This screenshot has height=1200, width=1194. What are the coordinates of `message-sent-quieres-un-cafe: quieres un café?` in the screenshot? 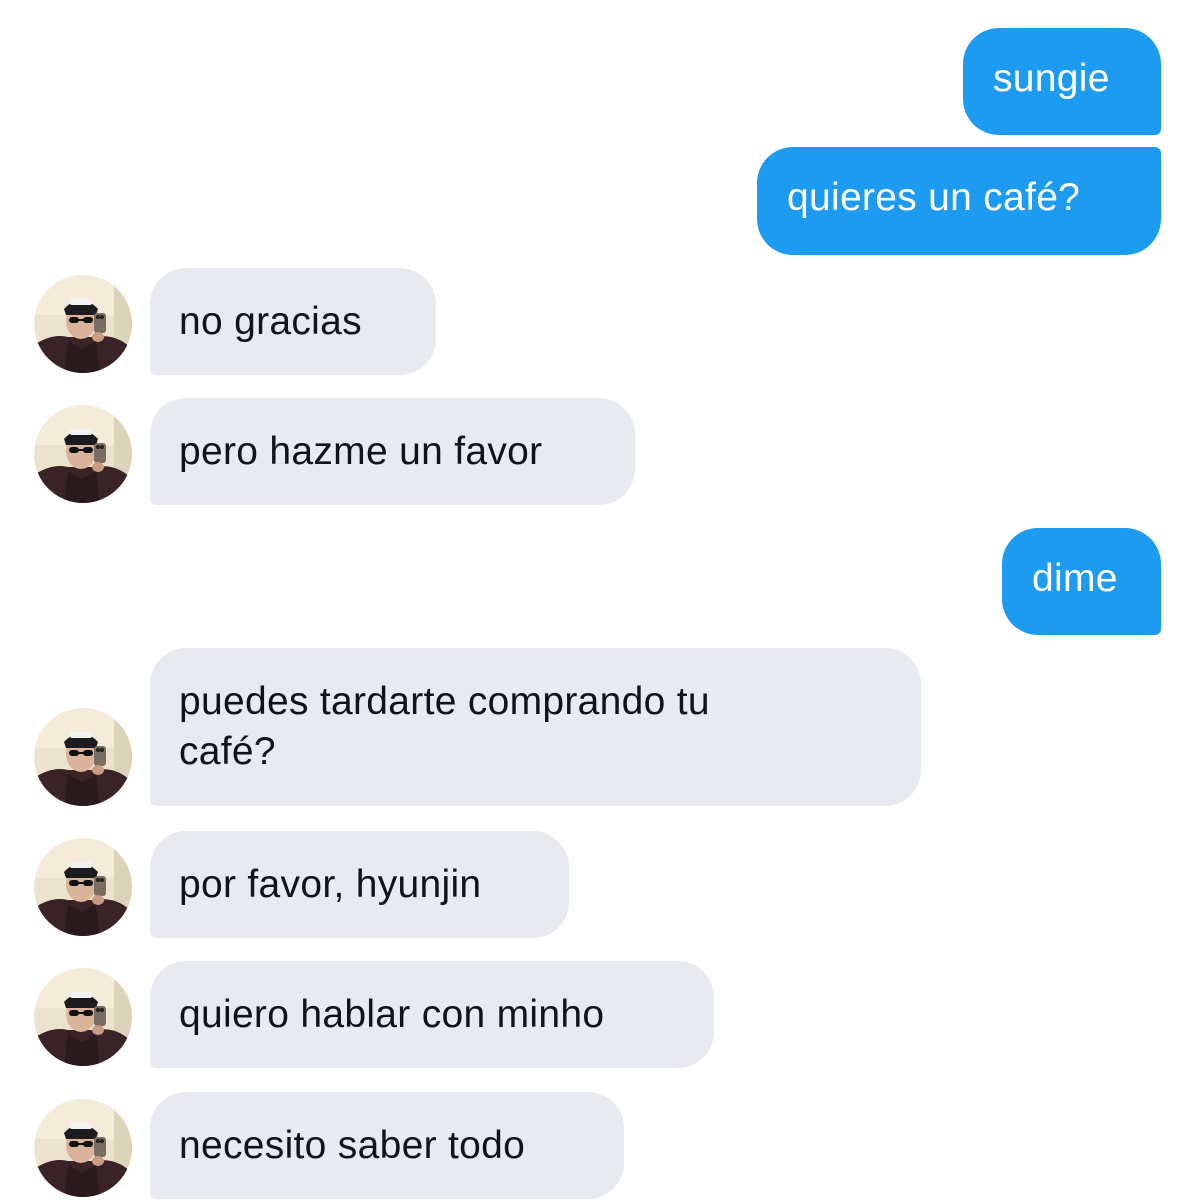 It's located at (959, 201).